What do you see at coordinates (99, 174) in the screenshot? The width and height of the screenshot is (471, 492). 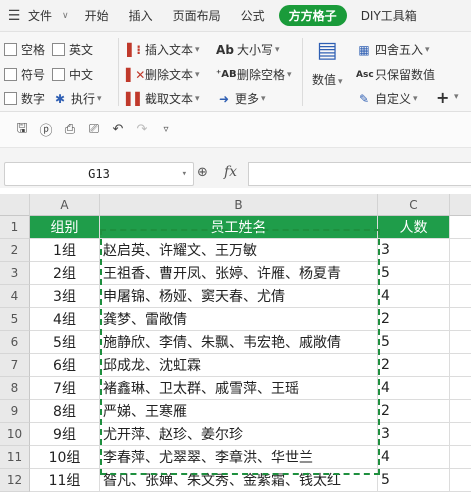 I see `name-box: G13 ▾` at bounding box center [99, 174].